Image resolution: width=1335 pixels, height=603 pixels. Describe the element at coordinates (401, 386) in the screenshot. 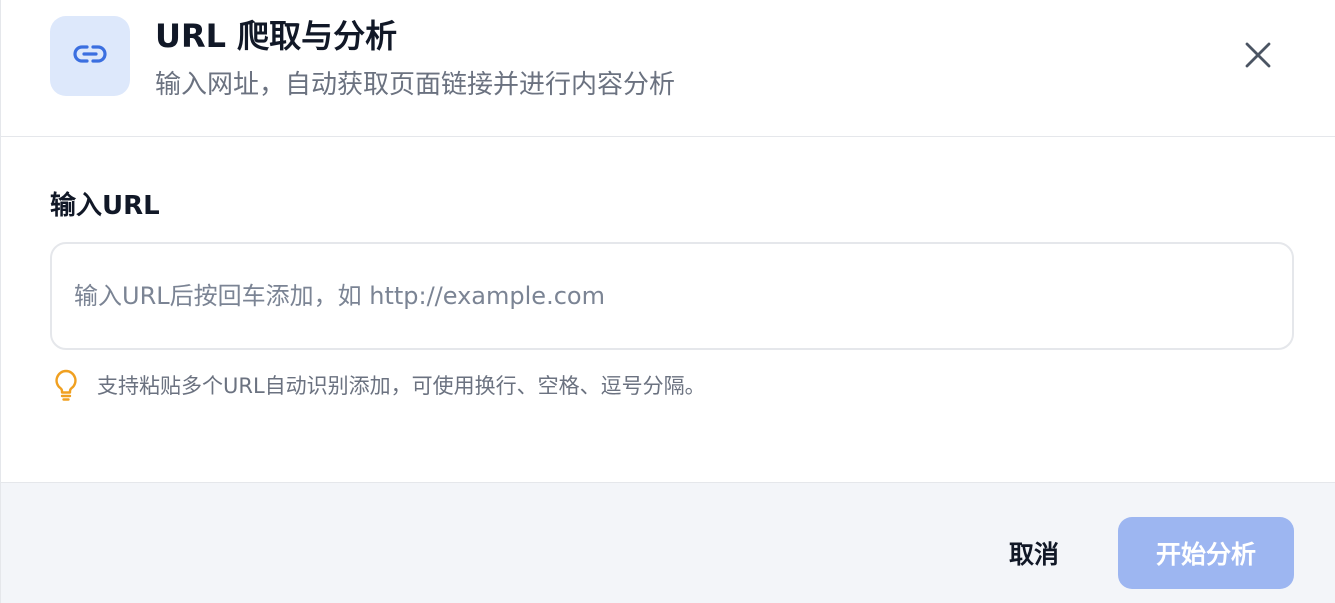

I see `hint-text: 支持粘贴多个URL自动识别添加，可使用换行、空格、逗号分隔。` at that location.